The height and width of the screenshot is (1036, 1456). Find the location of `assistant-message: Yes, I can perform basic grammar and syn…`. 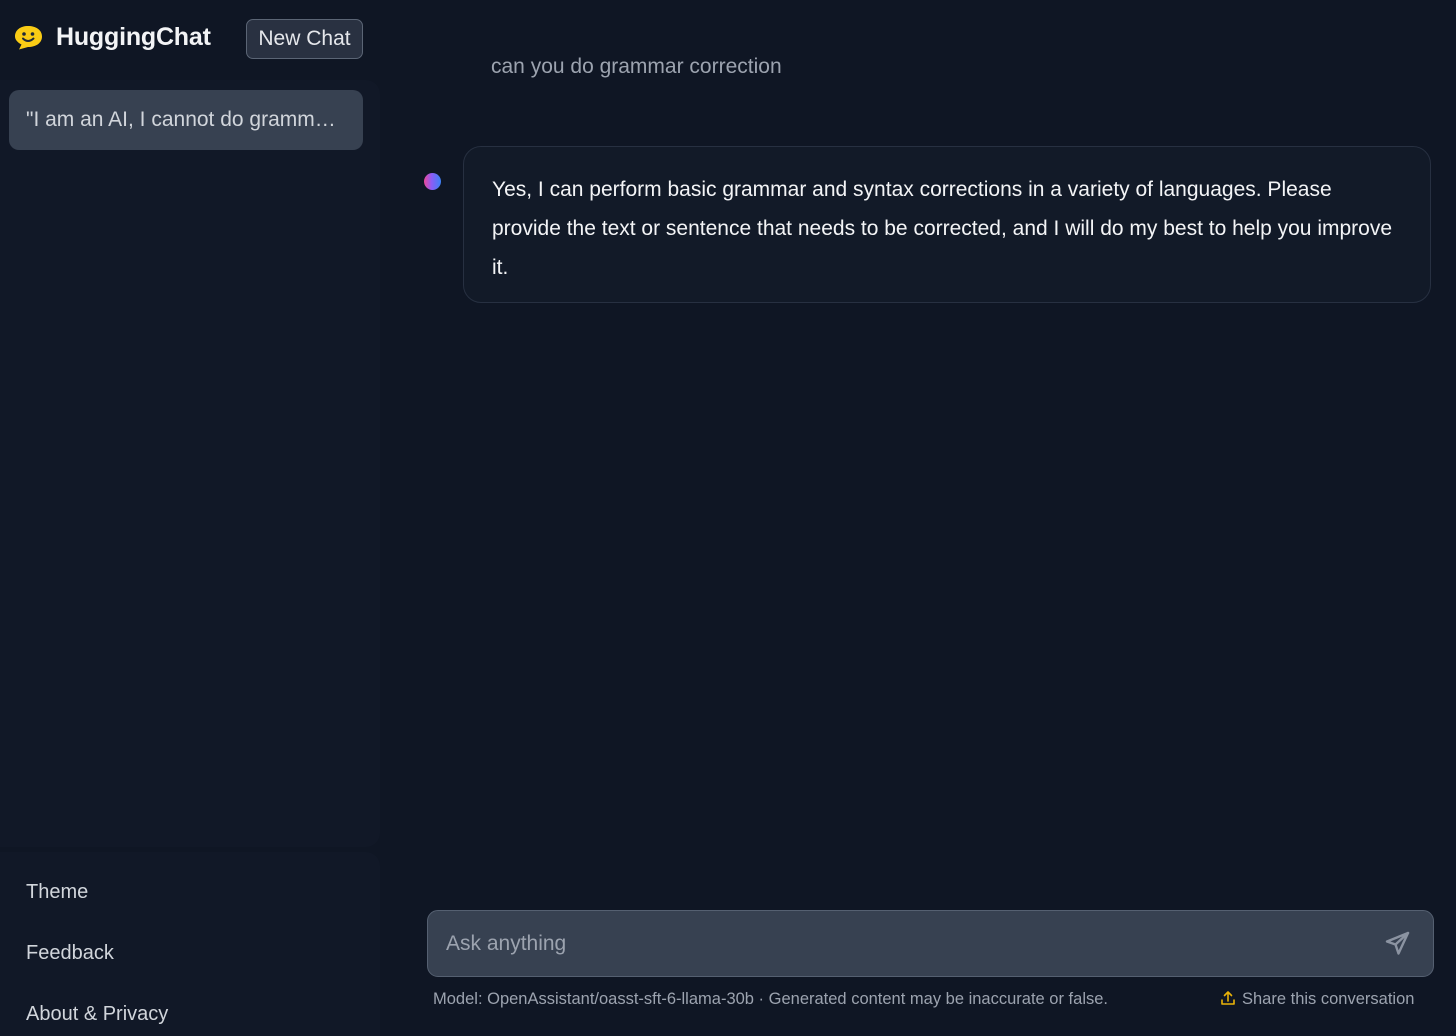

assistant-message: Yes, I can perform basic grammar and syn… is located at coordinates (947, 224).